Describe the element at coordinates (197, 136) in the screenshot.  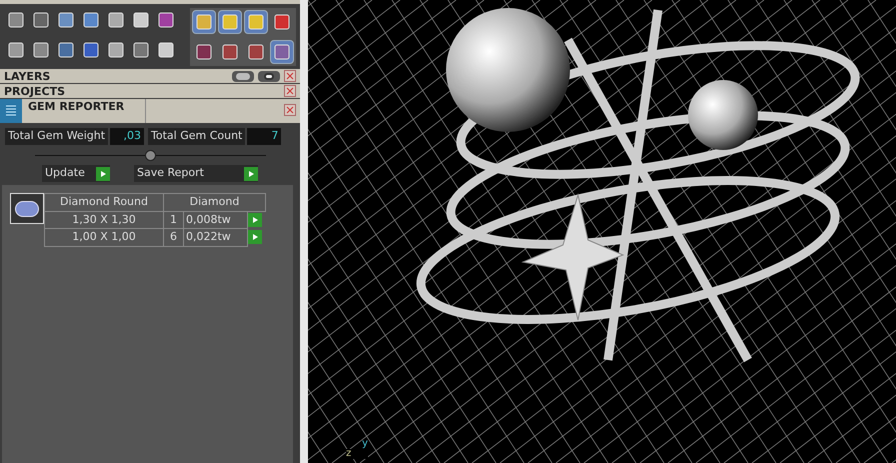
I see `total-label: Total Gem Count` at that location.